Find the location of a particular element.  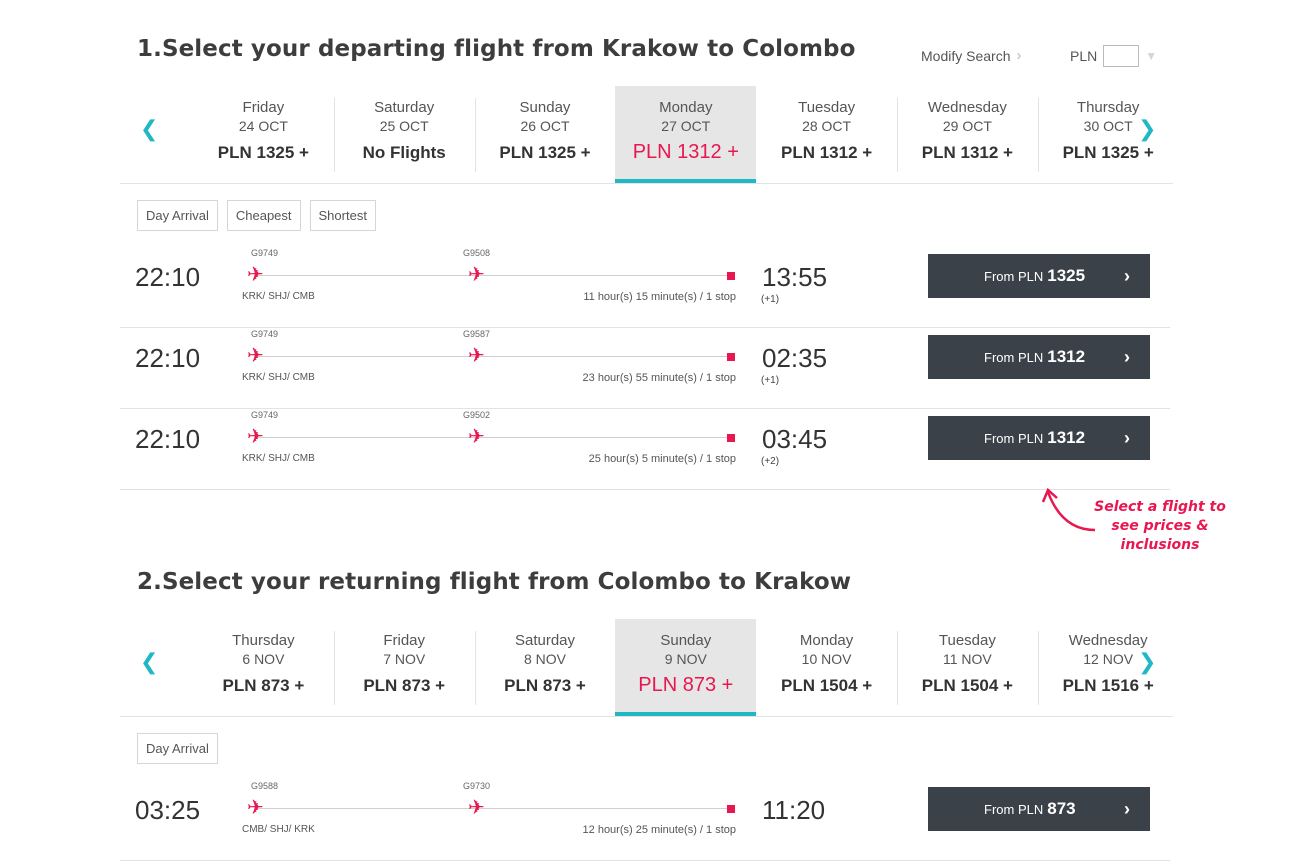

date-tab: Friday 7 NOV PLN 873 + is located at coordinates (404, 667).